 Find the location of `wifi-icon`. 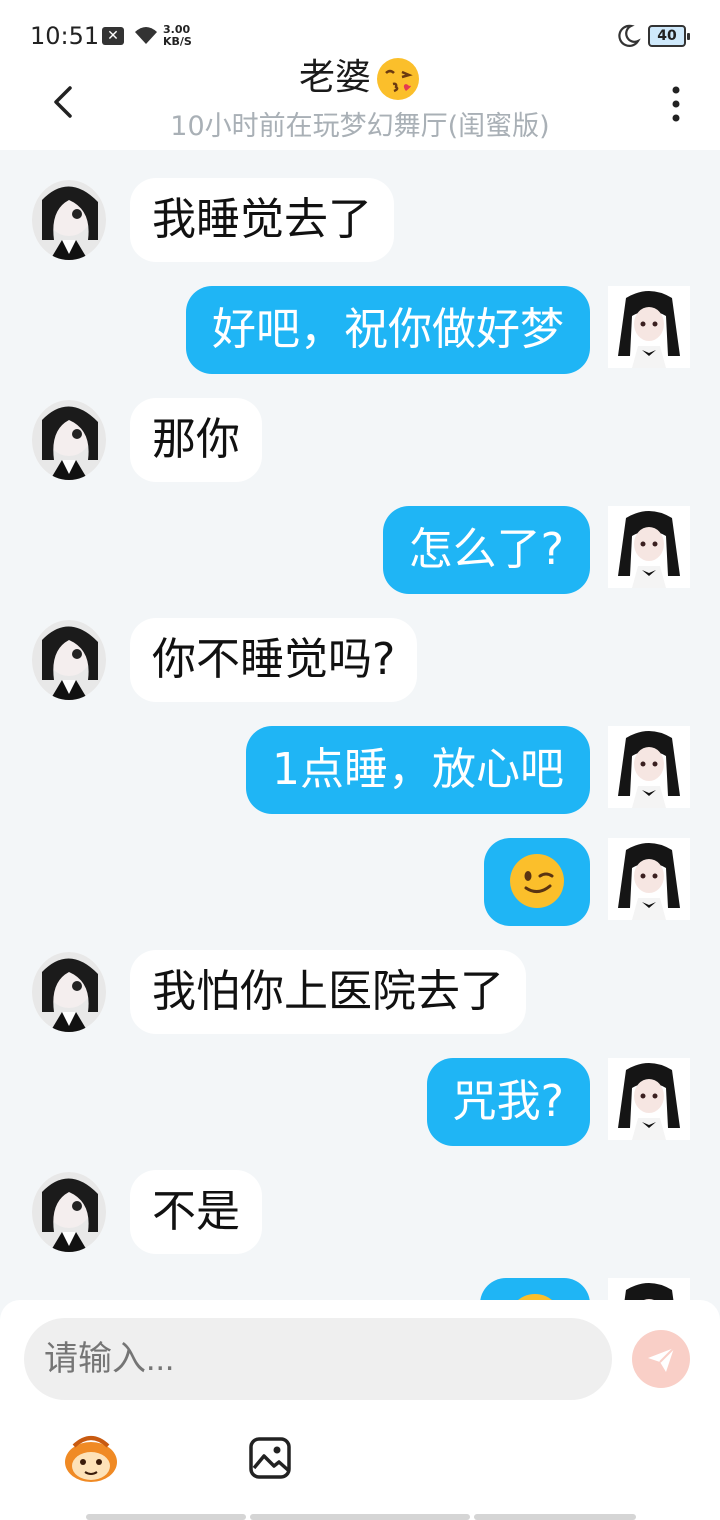

wifi-icon is located at coordinates (146, 35).